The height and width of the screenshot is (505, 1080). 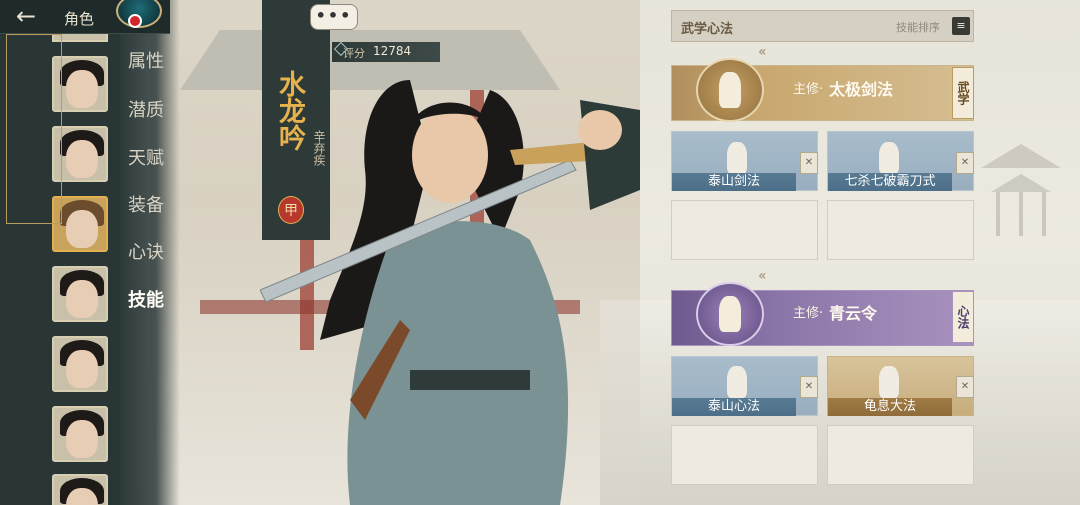 I want to click on inner-skill-name: 泰山心法, so click(x=734, y=407).